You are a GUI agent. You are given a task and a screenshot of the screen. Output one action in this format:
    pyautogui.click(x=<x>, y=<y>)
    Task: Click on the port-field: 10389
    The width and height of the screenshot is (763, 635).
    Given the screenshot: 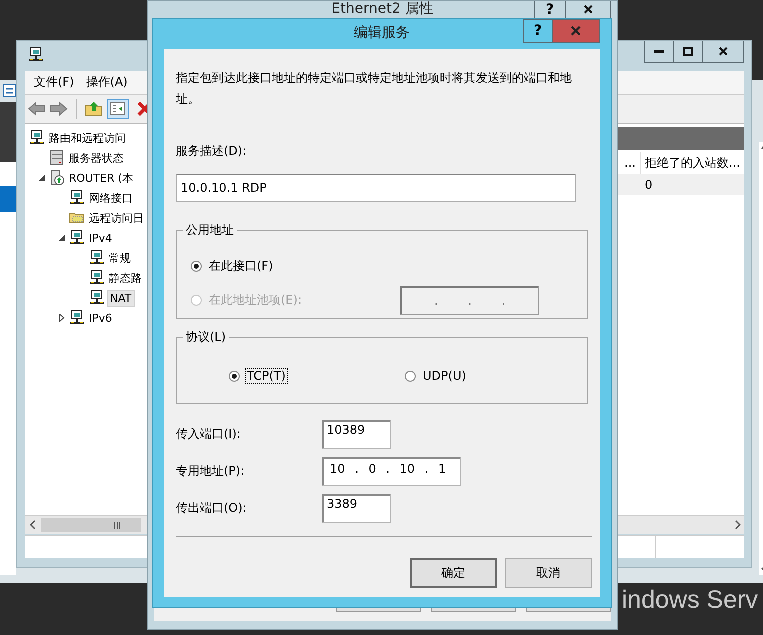 What is the action you would take?
    pyautogui.click(x=356, y=434)
    